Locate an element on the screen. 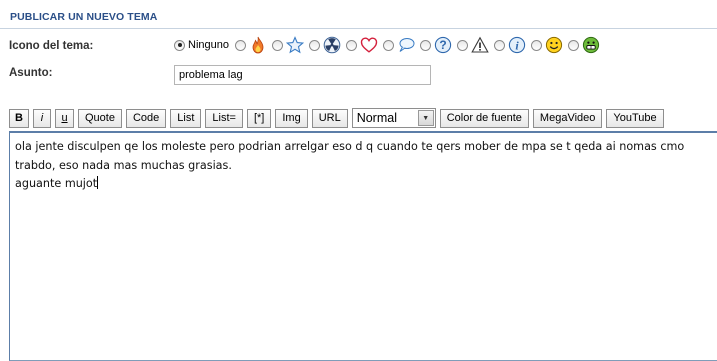 The height and width of the screenshot is (361, 717). radio-radioactive is located at coordinates (314, 45).